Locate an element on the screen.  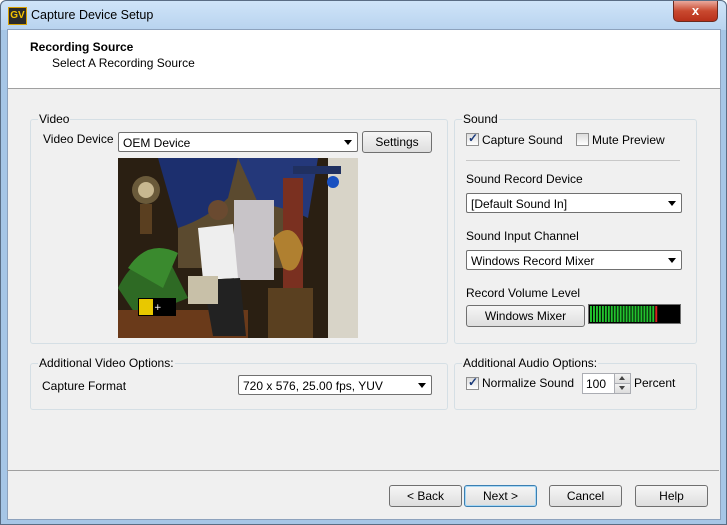
volume-meter-bars is located at coordinates (624, 314).